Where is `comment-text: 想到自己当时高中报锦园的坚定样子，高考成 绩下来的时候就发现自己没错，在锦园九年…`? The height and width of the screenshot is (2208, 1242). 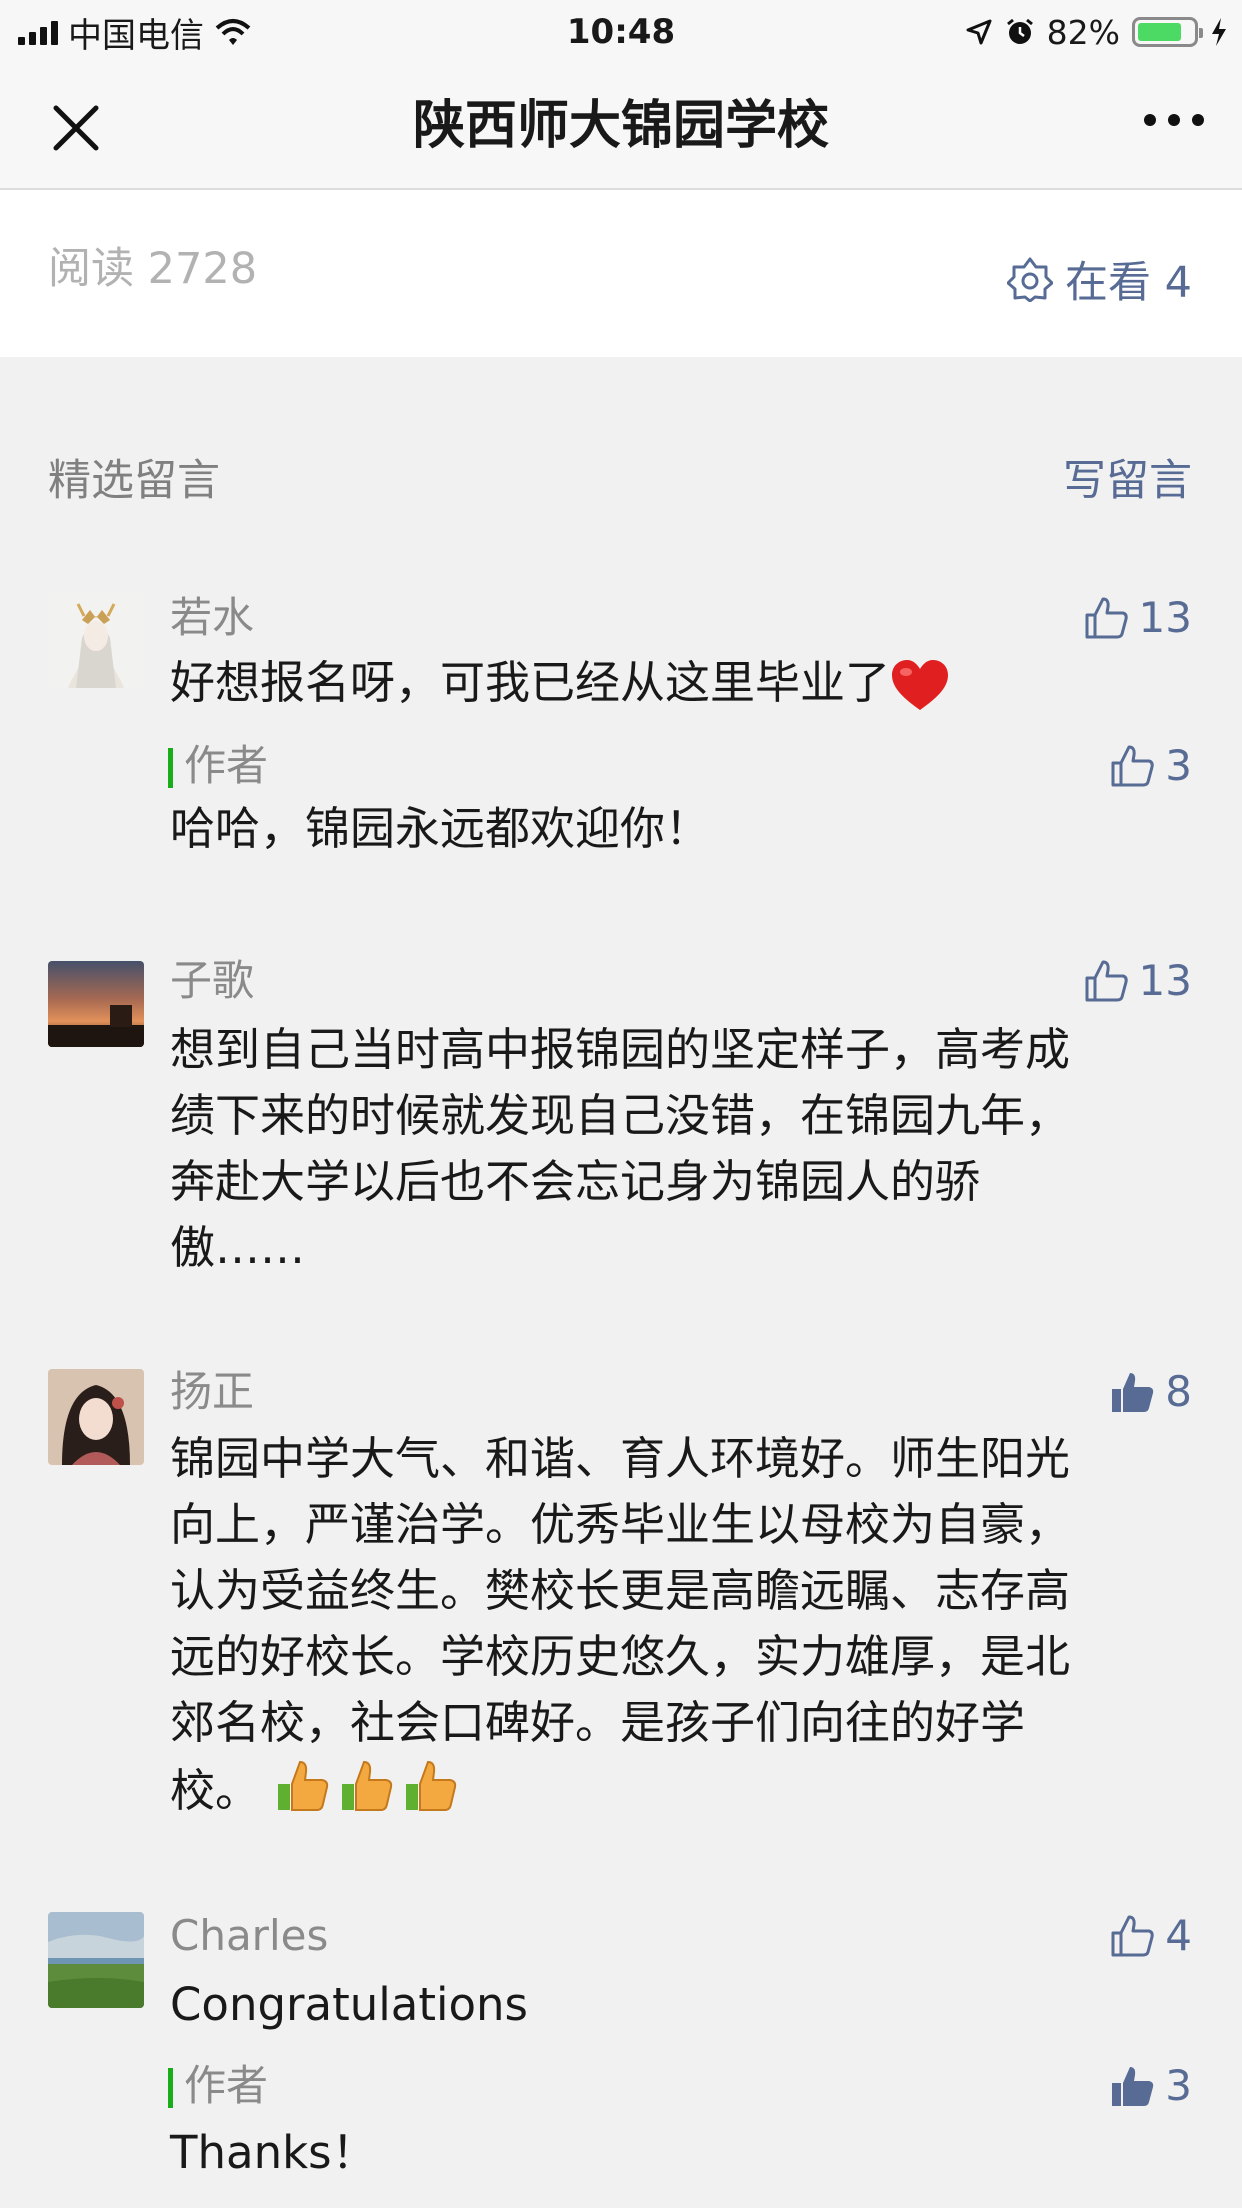
comment-text: 想到自己当时高中报锦园的坚定样子，高考成 绩下来的时候就发现自己没错，在锦园九年… is located at coordinates (620, 1148).